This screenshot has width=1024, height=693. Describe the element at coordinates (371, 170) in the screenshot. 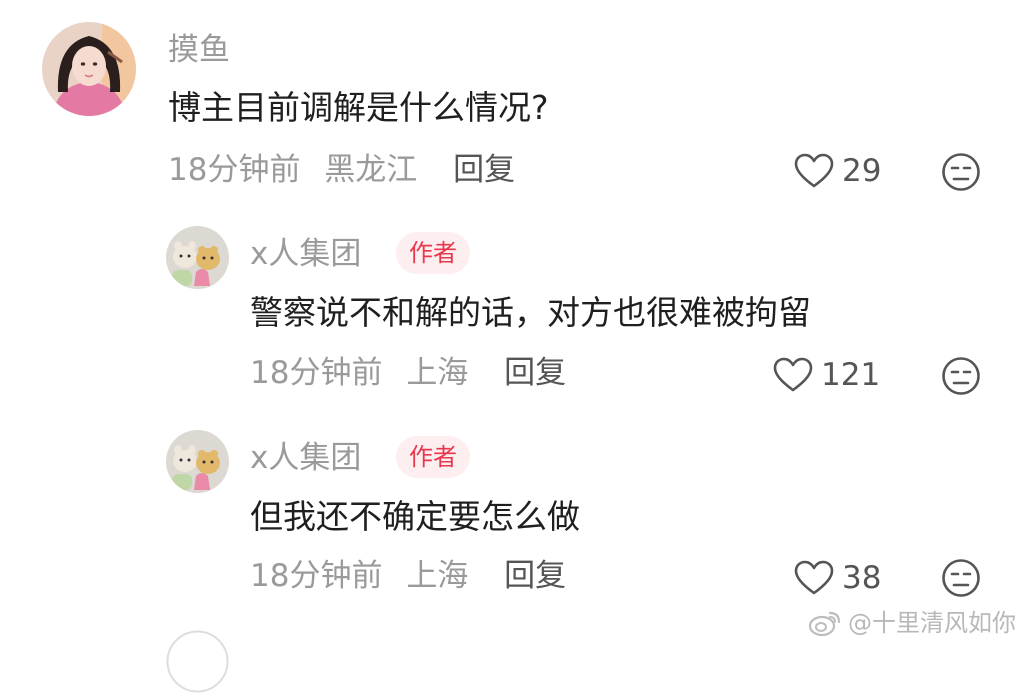

I see `comment-location: 黑龙江` at that location.